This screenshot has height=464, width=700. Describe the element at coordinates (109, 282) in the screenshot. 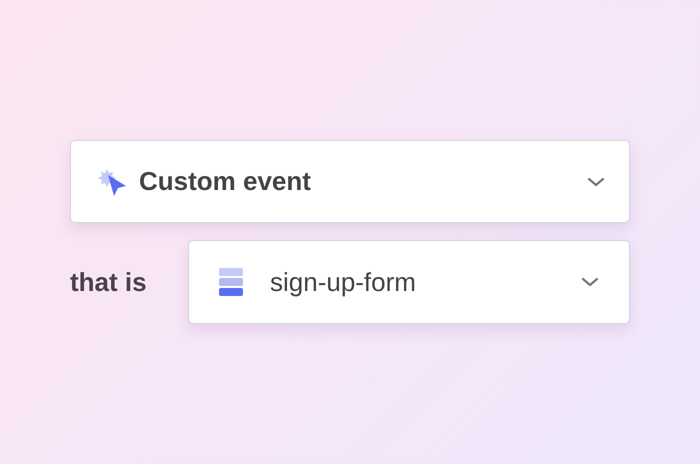

I see `filter-label: that is` at that location.